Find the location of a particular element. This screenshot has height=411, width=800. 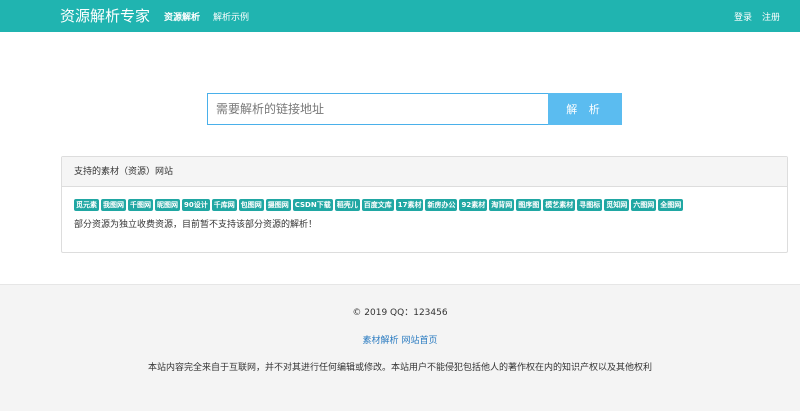

site-tag: 摄图网 is located at coordinates (278, 205).